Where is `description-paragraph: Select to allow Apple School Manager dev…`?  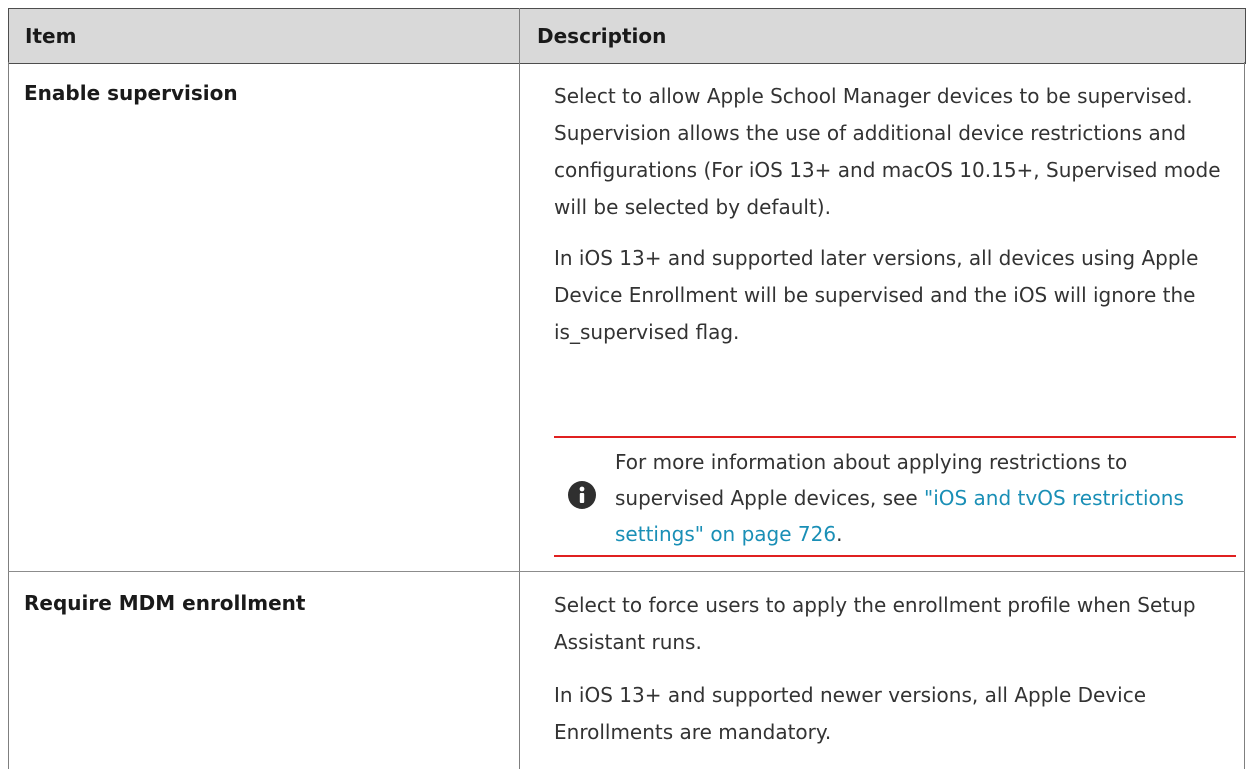 description-paragraph: Select to allow Apple School Manager dev… is located at coordinates (887, 151).